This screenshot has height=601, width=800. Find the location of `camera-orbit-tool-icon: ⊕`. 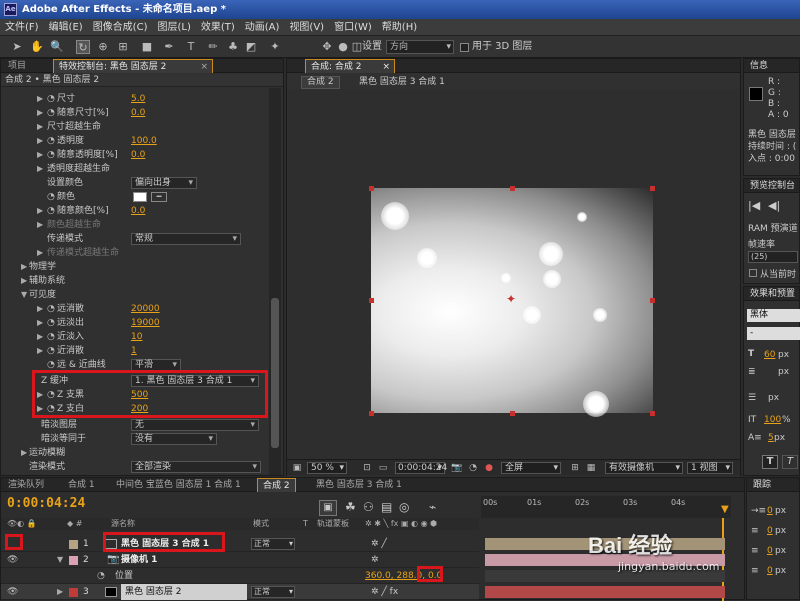

camera-orbit-tool-icon: ⊕ is located at coordinates (103, 47).